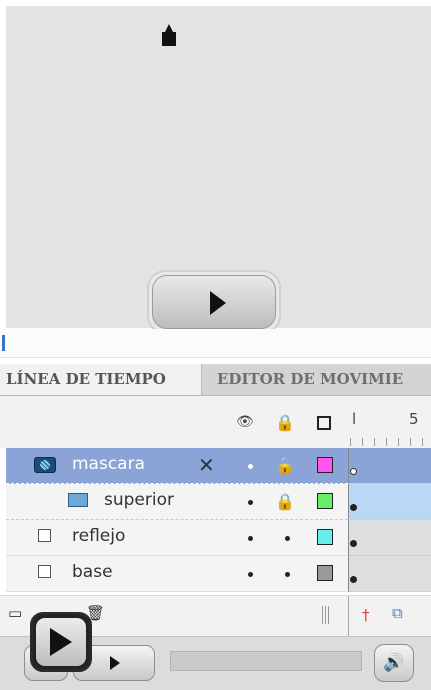 The image size is (431, 690). What do you see at coordinates (326, 615) in the screenshot?
I see `resize-grip` at bounding box center [326, 615].